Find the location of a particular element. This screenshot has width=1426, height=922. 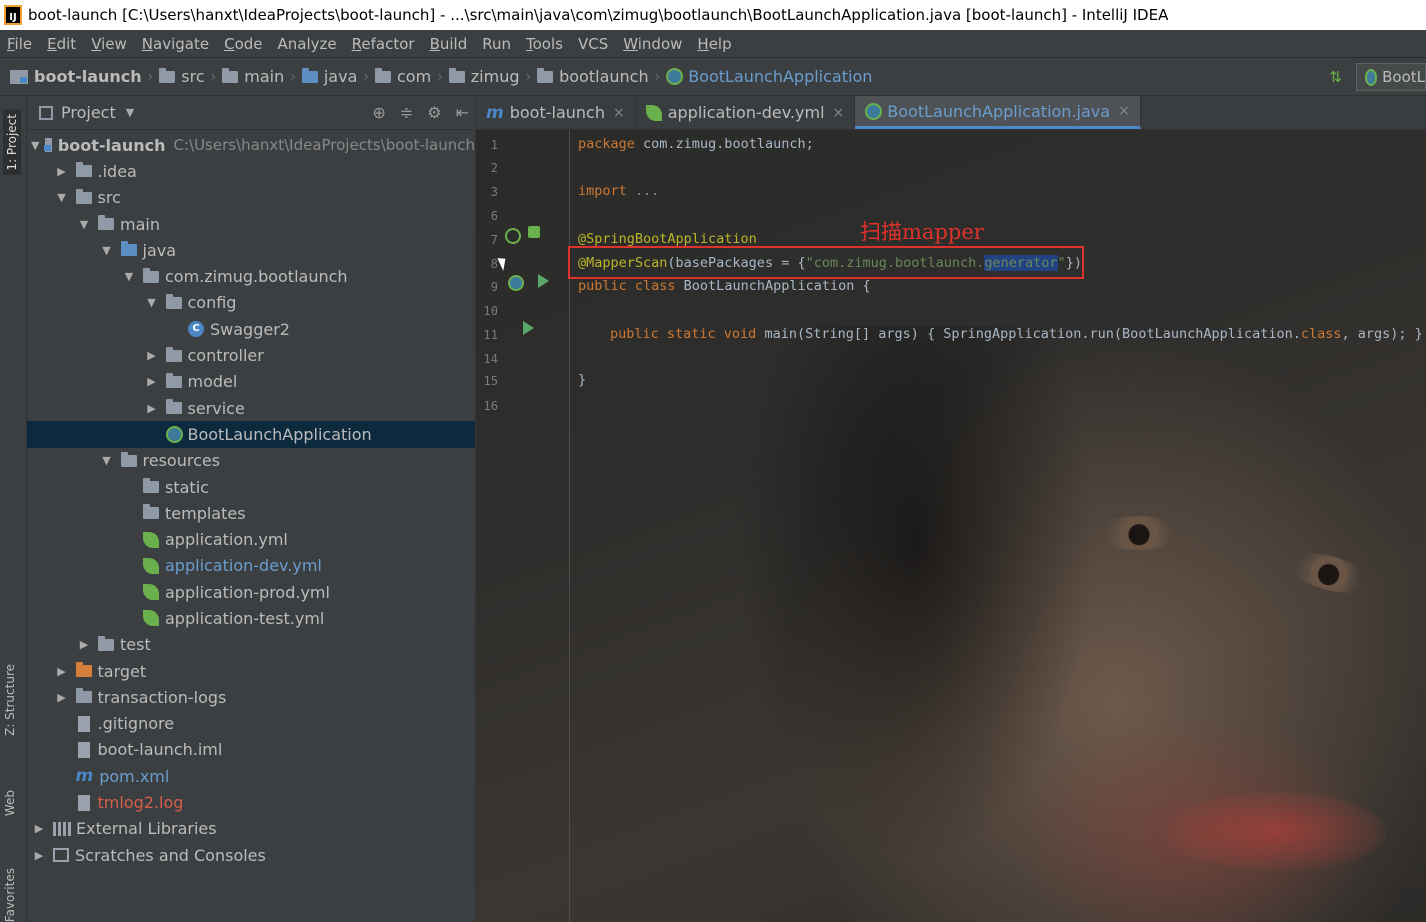

resources-folder-icon is located at coordinates (128, 459).